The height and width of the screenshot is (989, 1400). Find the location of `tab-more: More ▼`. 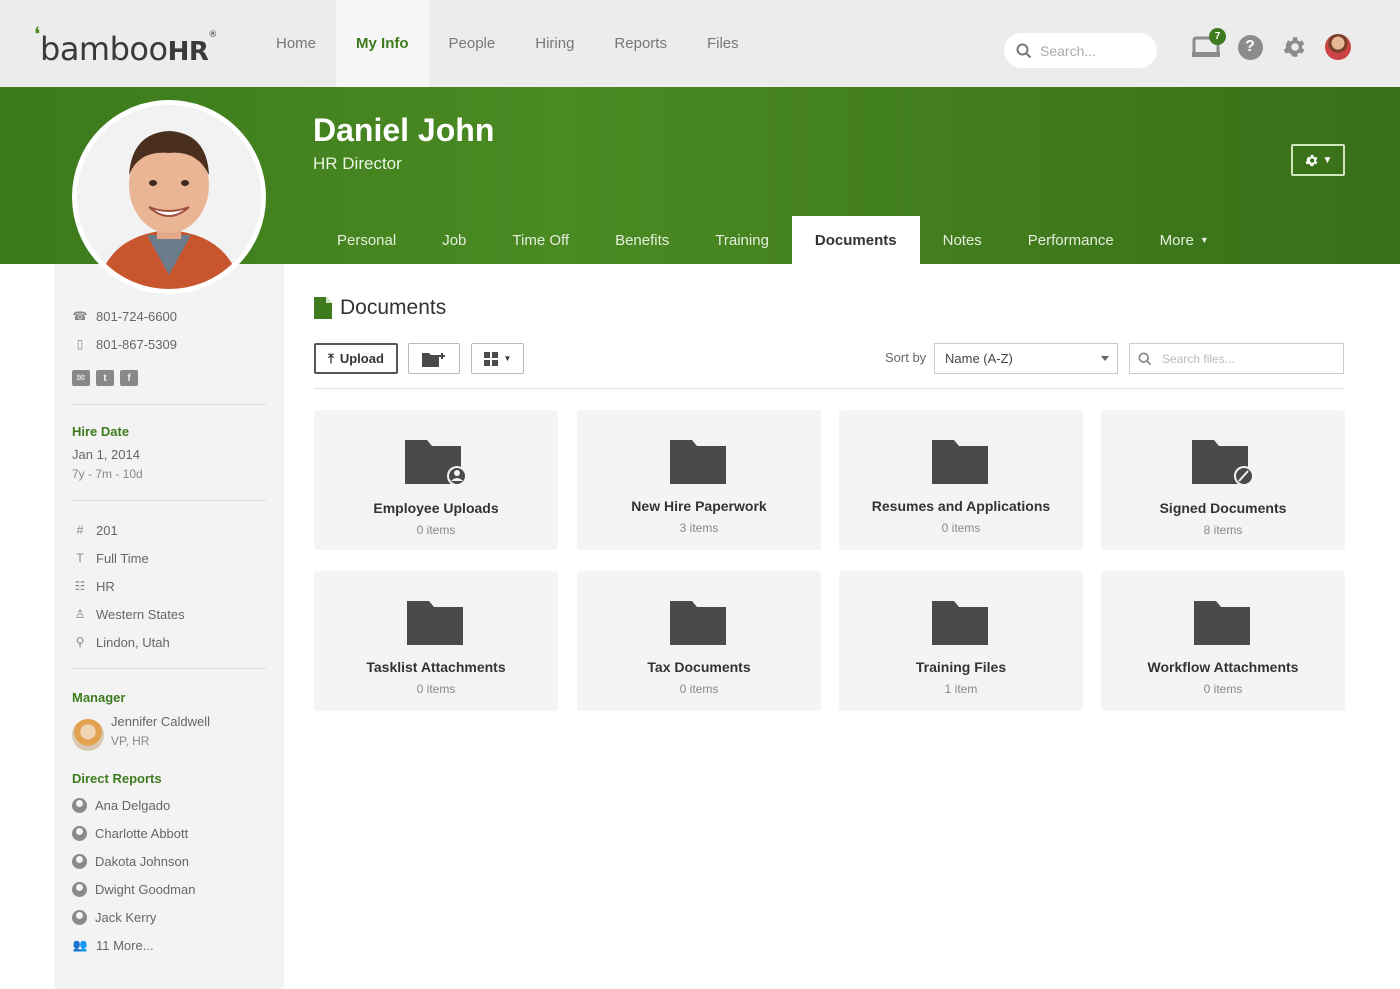

tab-more: More ▼ is located at coordinates (1184, 240).